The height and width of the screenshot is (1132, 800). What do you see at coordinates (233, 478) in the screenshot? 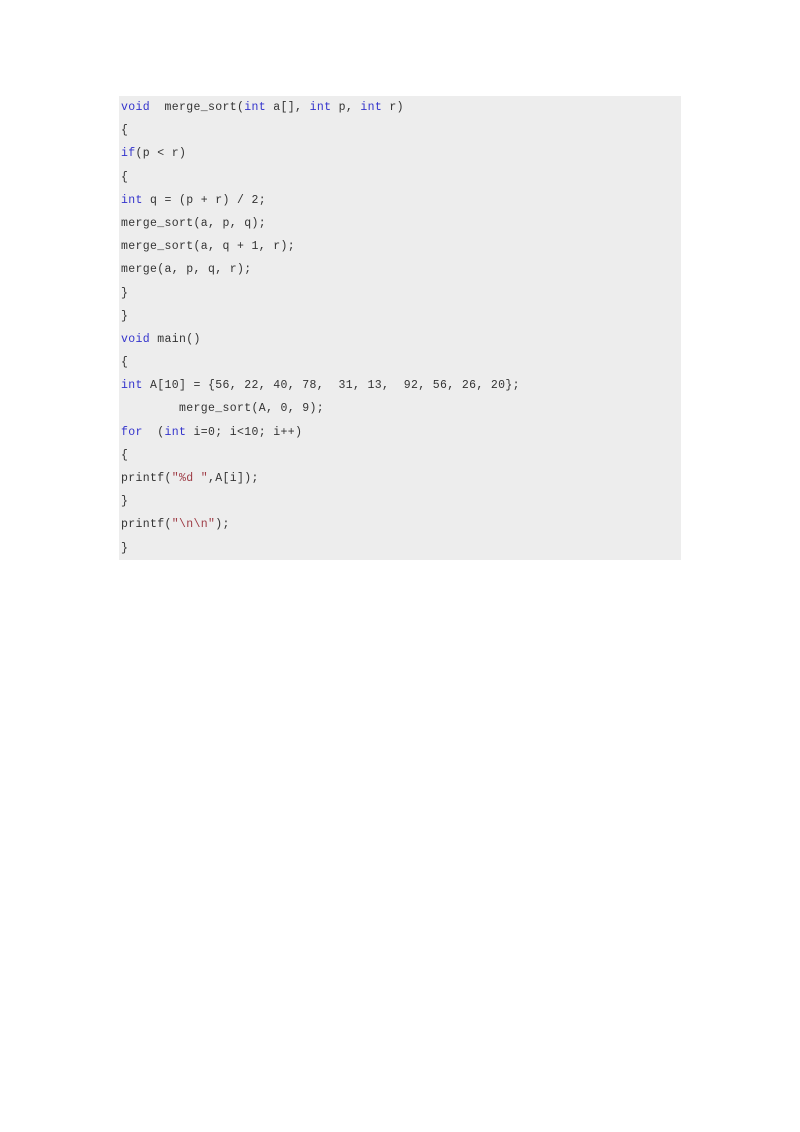
I see `code-text: ,A[i]);` at bounding box center [233, 478].